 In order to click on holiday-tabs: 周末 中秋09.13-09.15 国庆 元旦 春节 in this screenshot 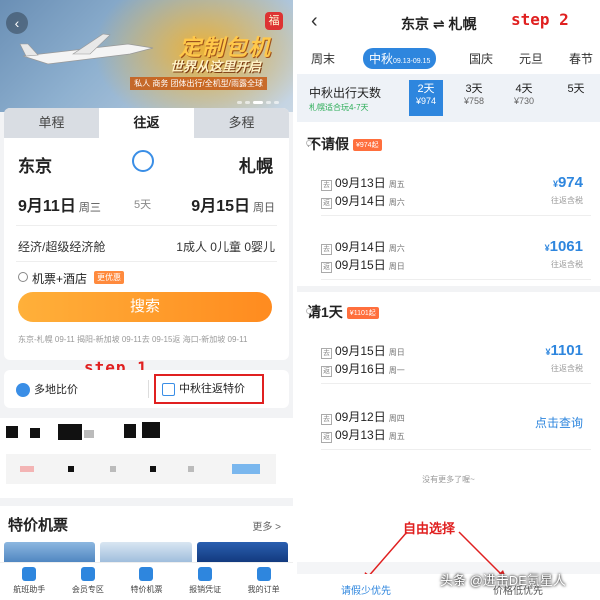, I will do `click(448, 59)`.